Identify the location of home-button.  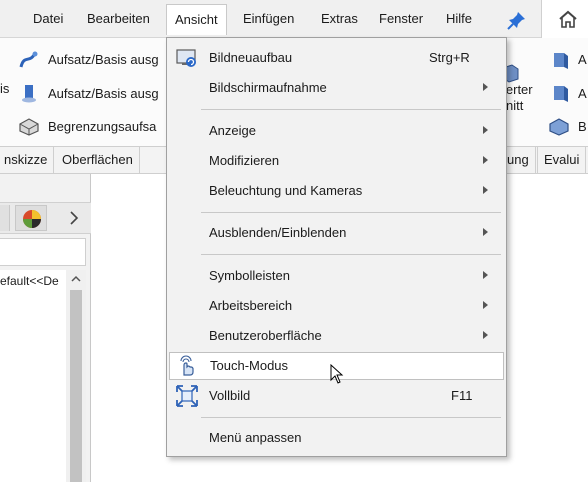
(564, 19).